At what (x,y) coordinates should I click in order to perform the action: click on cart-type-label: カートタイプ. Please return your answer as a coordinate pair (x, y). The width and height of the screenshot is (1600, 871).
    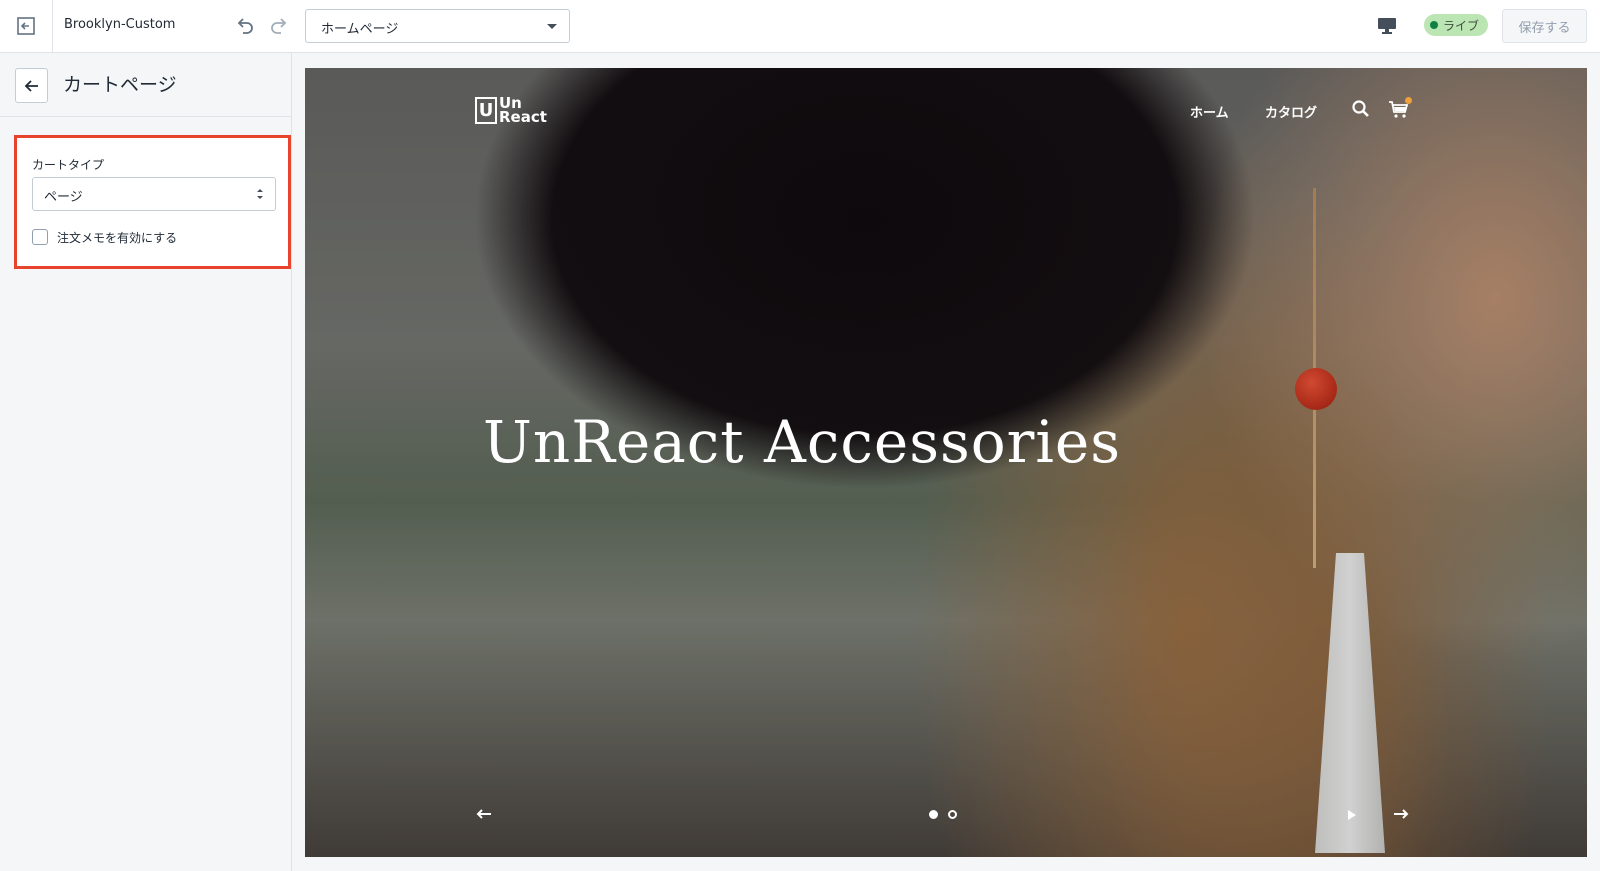
    Looking at the image, I should click on (68, 165).